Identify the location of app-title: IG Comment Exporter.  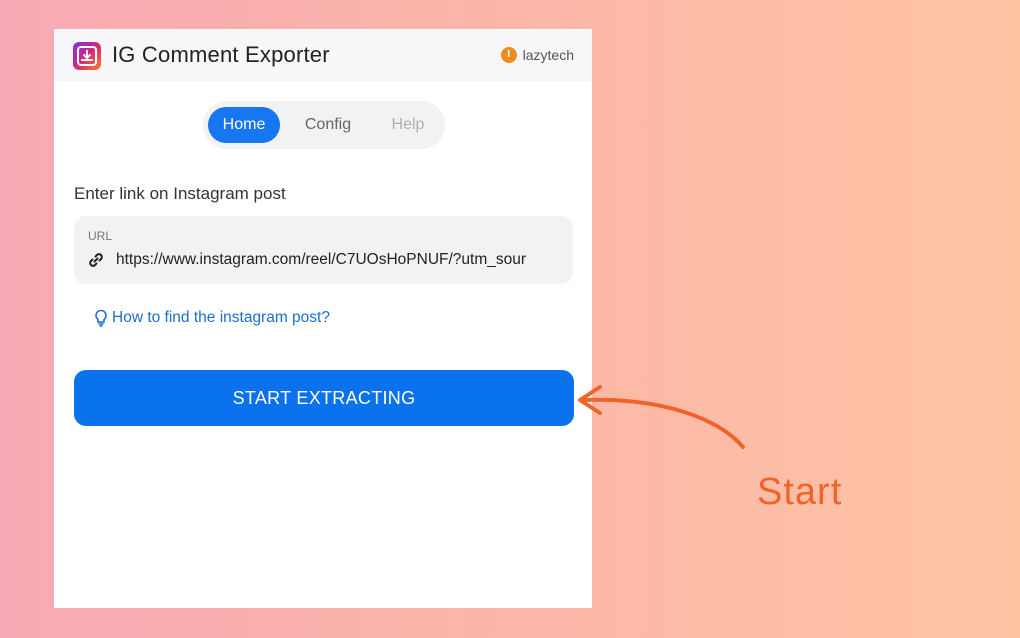
(221, 54).